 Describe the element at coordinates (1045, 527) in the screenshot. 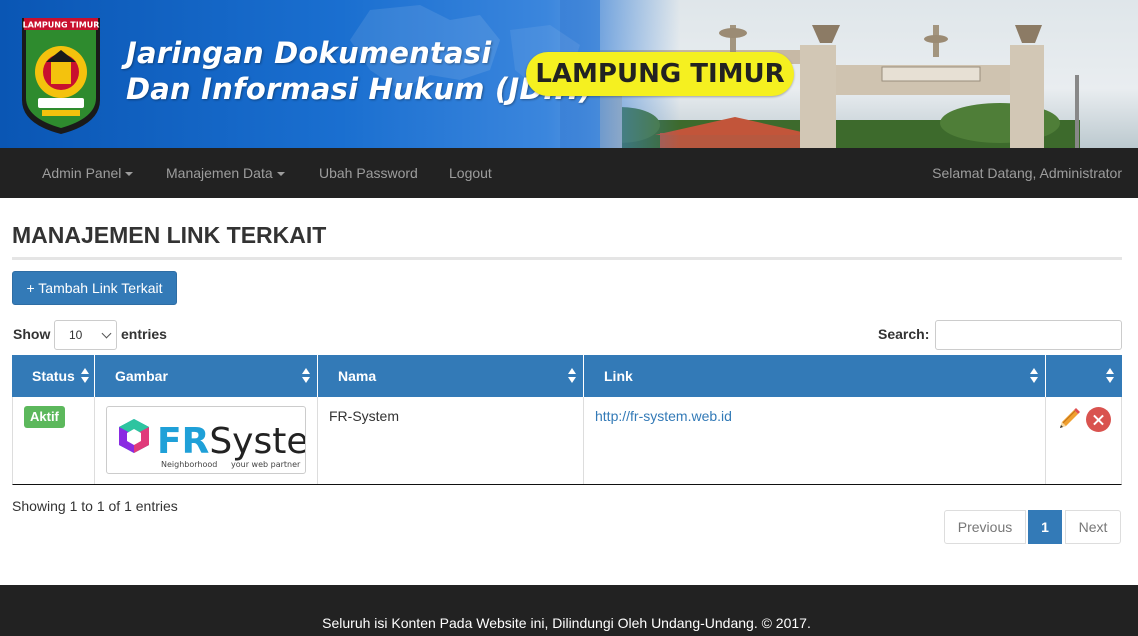

I see `pagination-page-1: 1` at that location.